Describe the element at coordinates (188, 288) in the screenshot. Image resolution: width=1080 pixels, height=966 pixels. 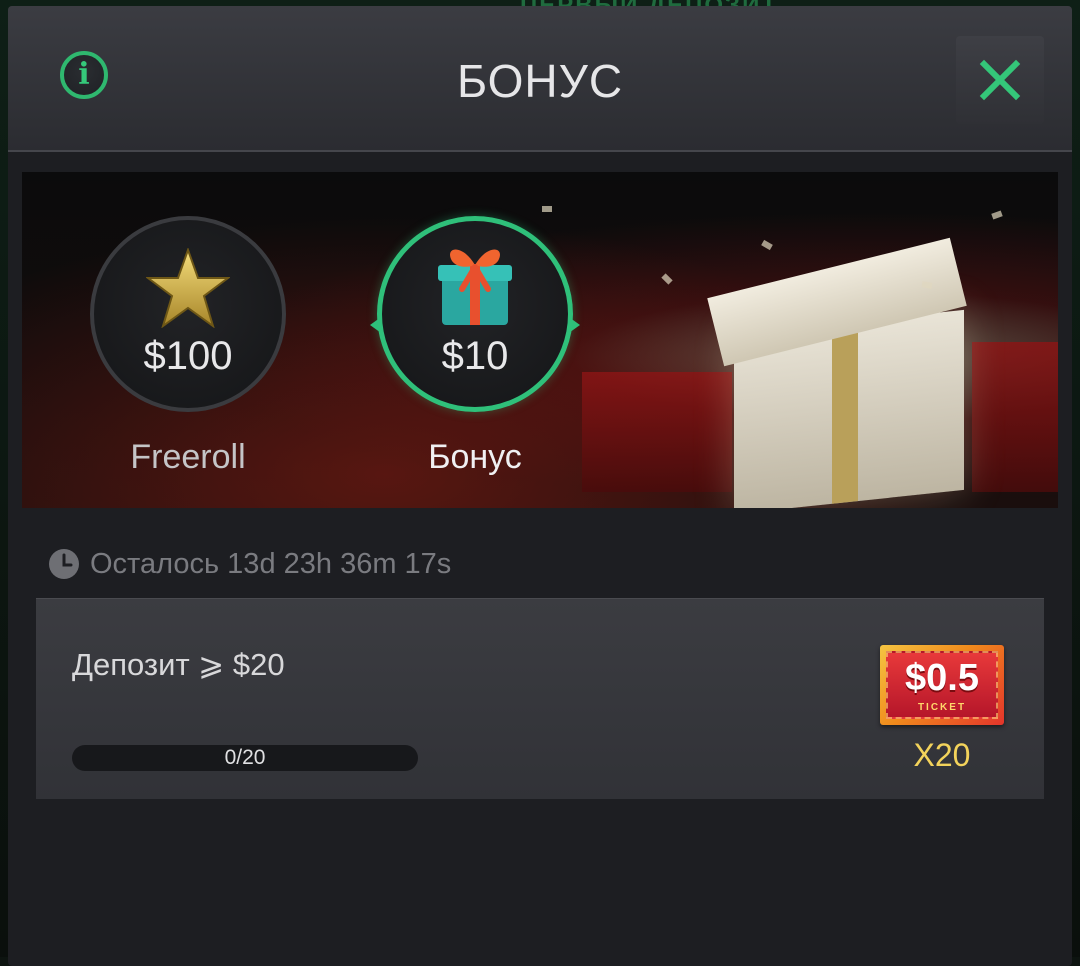
I see `star-icon` at that location.